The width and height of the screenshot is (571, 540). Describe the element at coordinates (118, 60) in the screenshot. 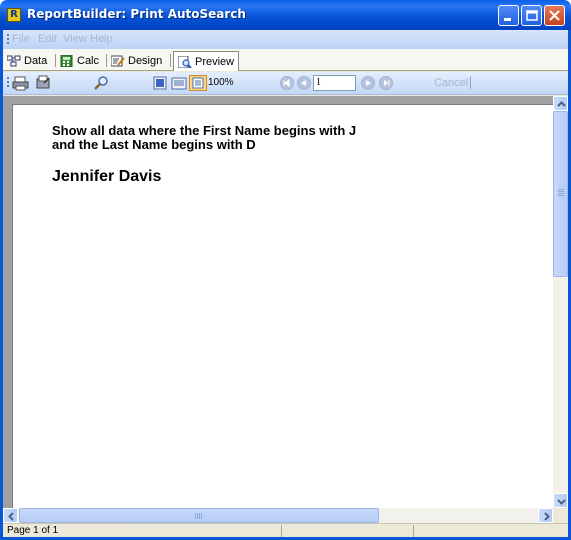

I see `design-icon` at that location.